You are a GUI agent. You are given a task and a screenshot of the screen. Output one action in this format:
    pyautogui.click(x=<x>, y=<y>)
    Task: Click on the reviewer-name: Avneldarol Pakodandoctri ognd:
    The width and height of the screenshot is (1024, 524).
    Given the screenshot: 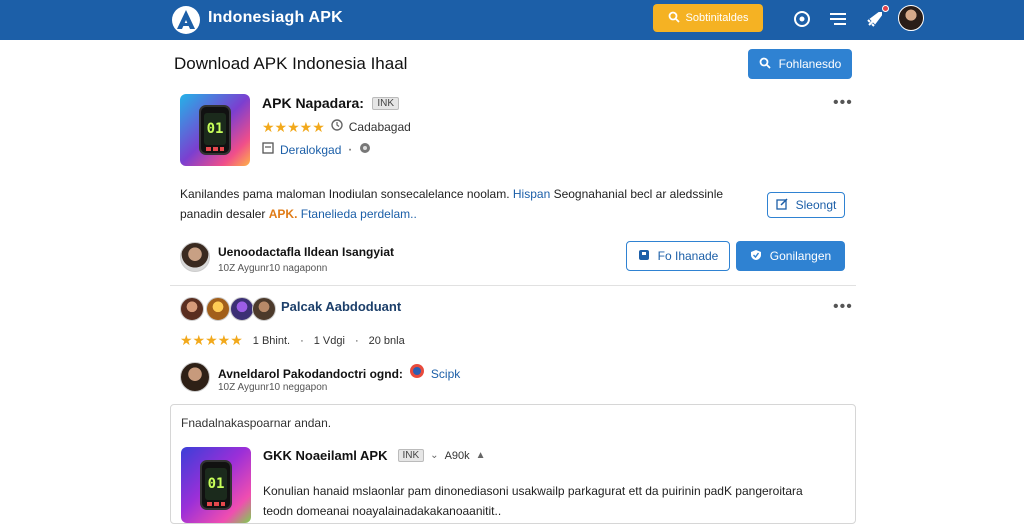 What is the action you would take?
    pyautogui.click(x=310, y=374)
    